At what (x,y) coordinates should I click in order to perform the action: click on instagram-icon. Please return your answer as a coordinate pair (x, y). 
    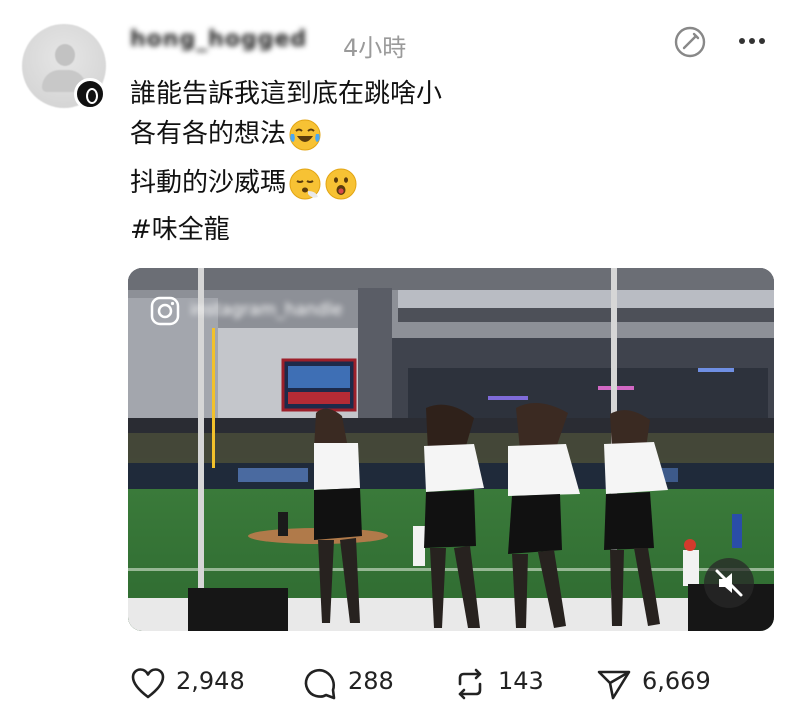
    Looking at the image, I should click on (165, 311).